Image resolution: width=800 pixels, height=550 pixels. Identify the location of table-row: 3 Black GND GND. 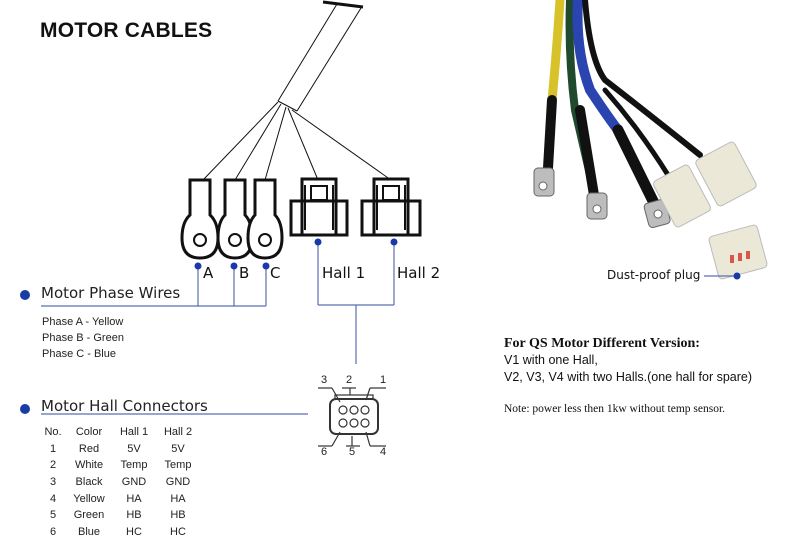
(120, 482).